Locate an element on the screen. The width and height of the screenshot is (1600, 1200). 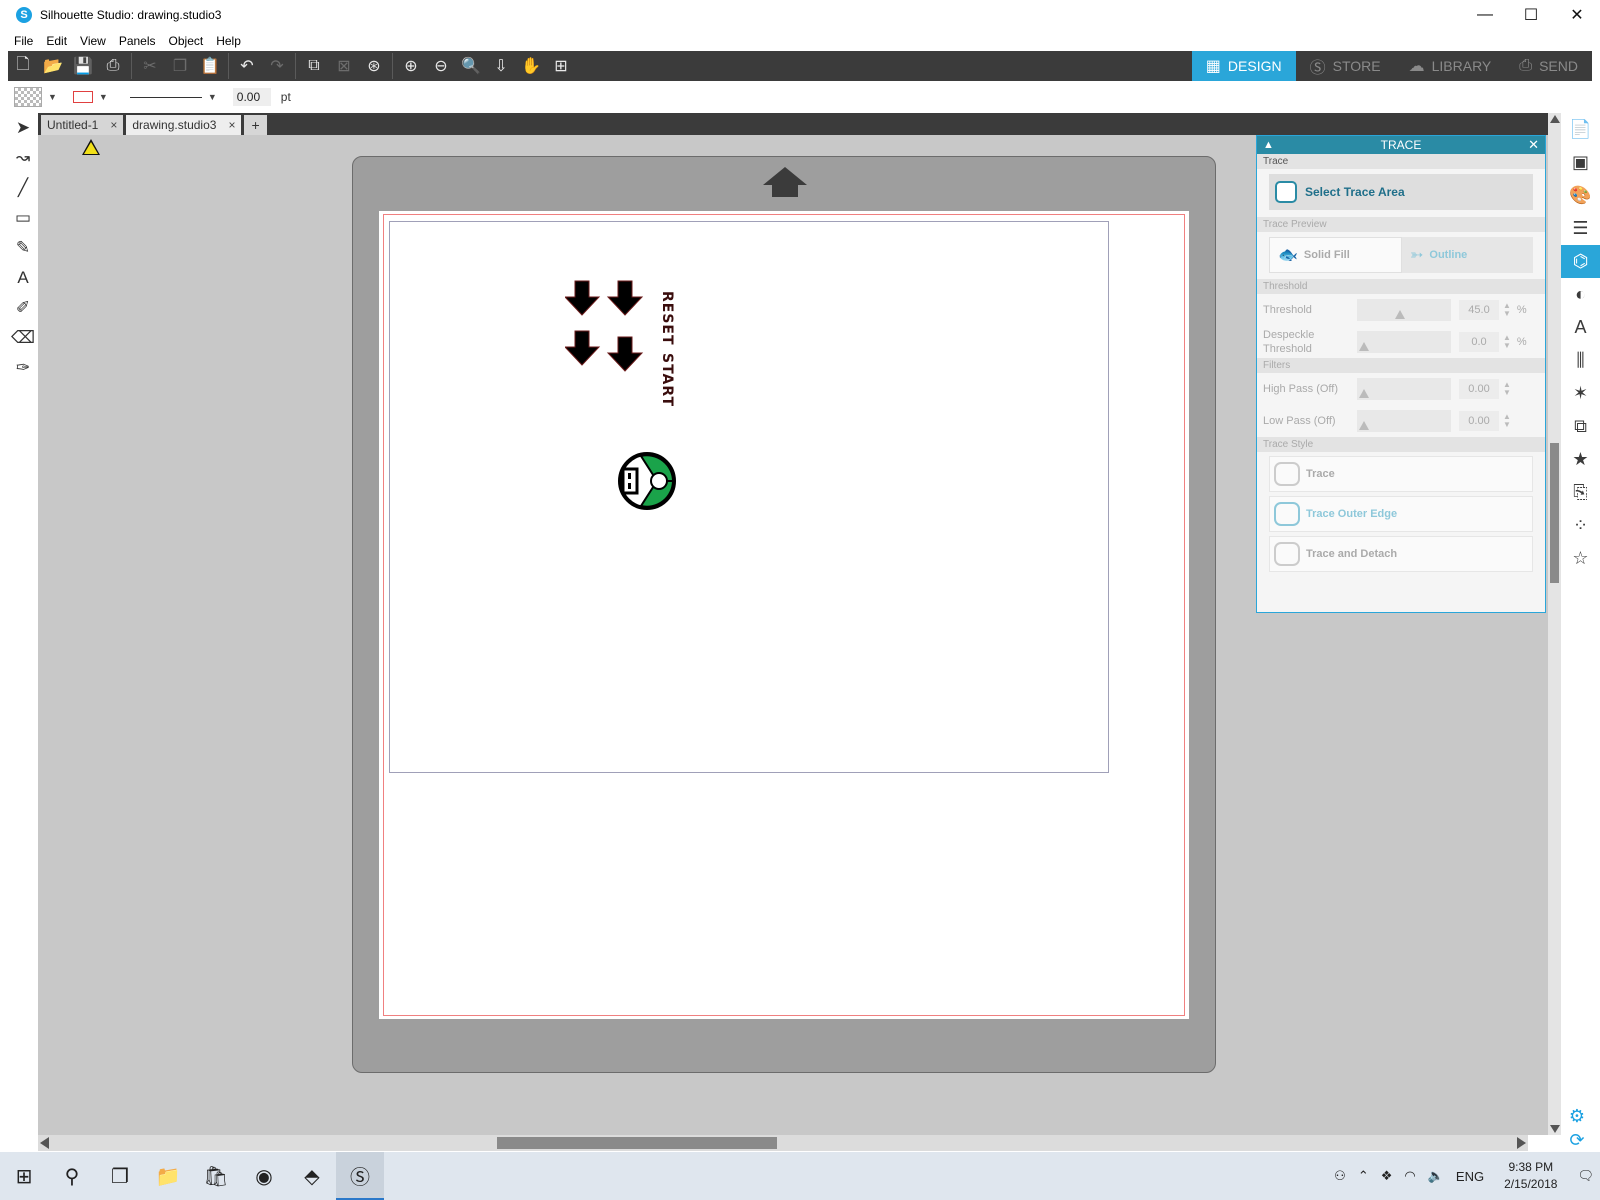
edit-points-icon: ↝ is located at coordinates (23, 158).